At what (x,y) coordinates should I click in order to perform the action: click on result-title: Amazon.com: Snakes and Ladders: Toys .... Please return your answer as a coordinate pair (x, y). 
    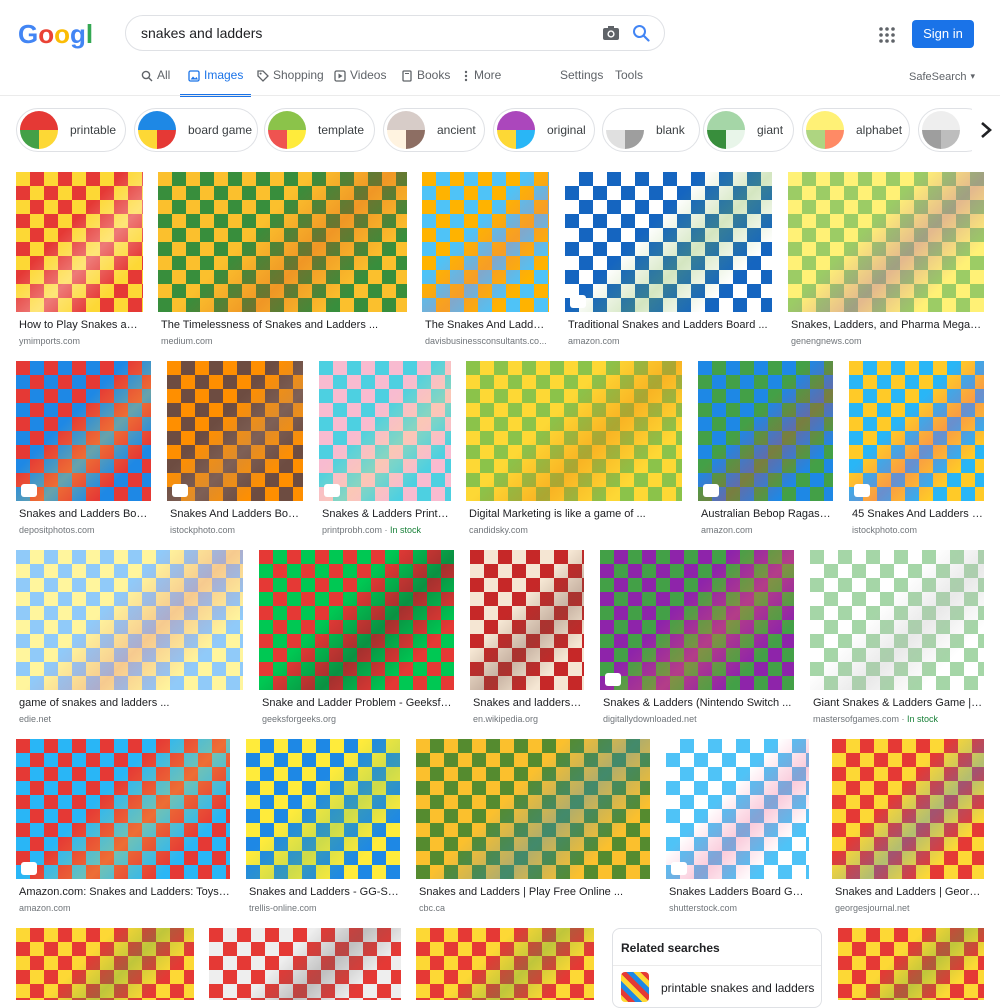
    Looking at the image, I should click on (123, 892).